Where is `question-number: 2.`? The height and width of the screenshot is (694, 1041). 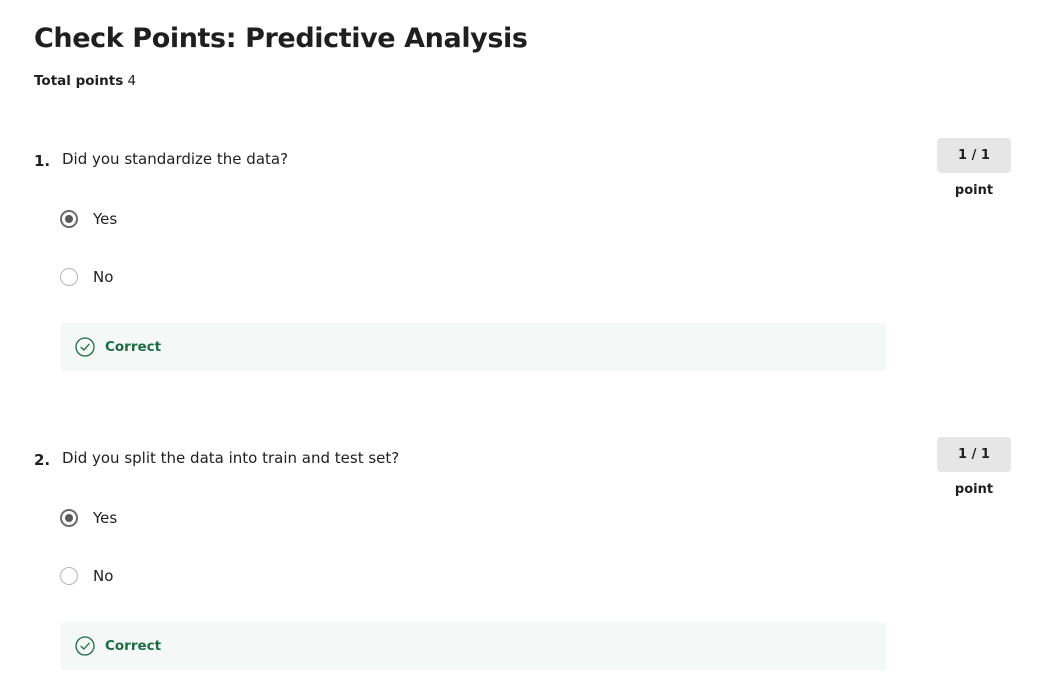
question-number: 2. is located at coordinates (42, 460).